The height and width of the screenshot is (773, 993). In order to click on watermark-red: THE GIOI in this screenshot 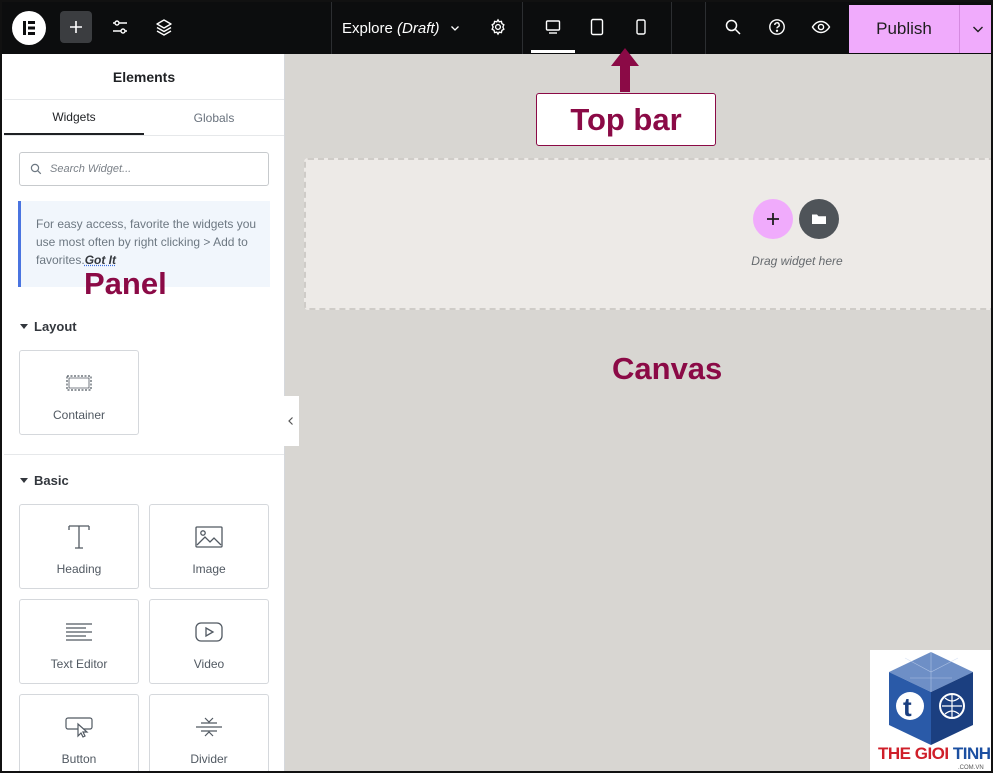, I will do `click(915, 753)`.